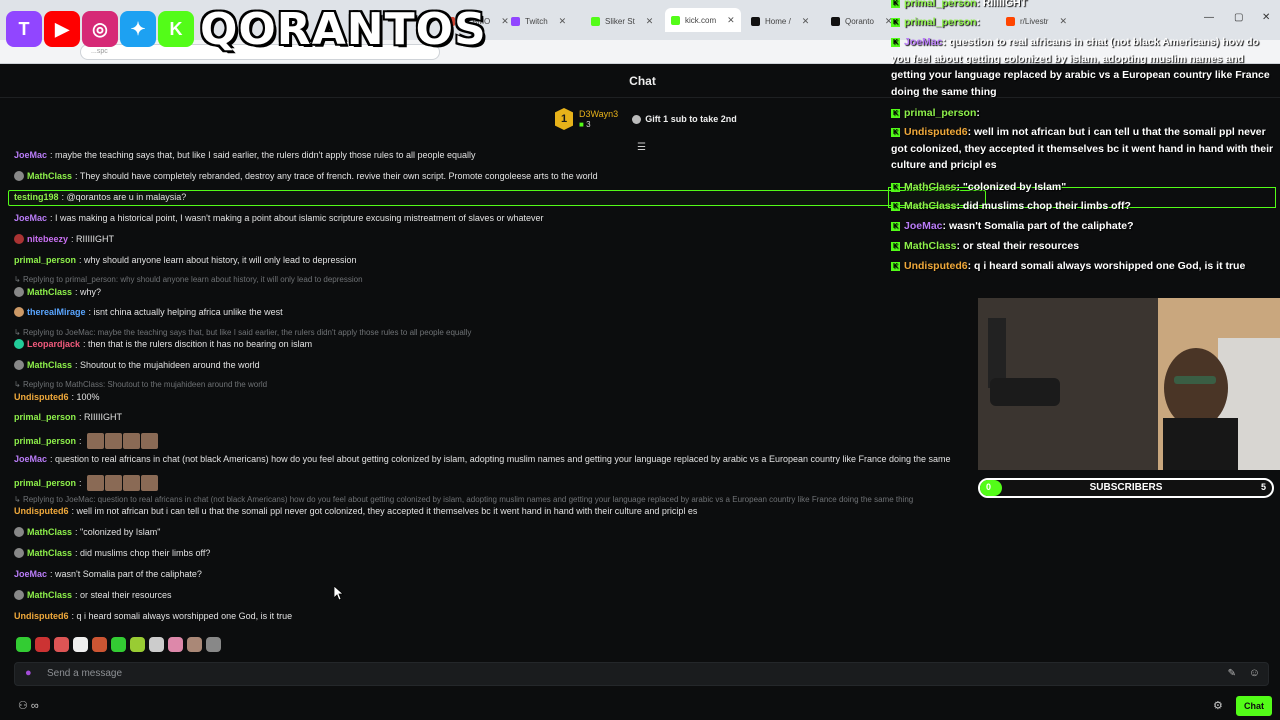 The image size is (1280, 720). What do you see at coordinates (53, 344) in the screenshot?
I see `chat-username: Leopardjack` at bounding box center [53, 344].